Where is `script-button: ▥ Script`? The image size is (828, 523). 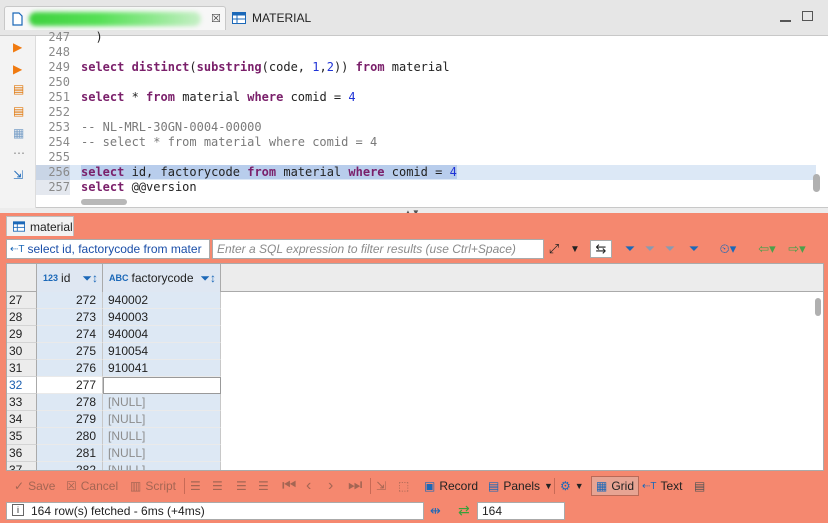 script-button: ▥ Script is located at coordinates (153, 486).